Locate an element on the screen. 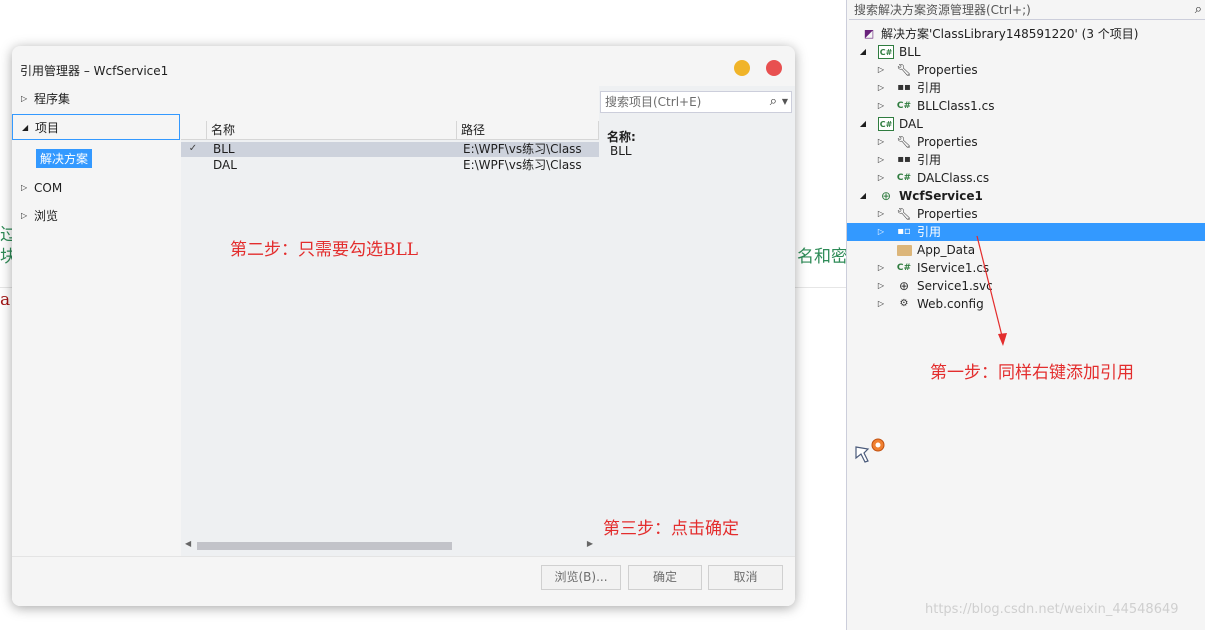  category-nav: ▷ 程序集 ◢ 项目 解决方案 ▷ COM ▷ 浏览 is located at coordinates (96, 321).